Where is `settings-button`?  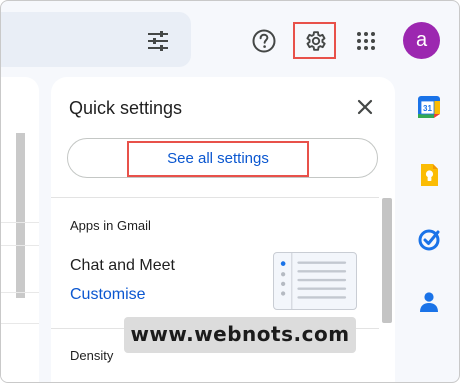
settings-button is located at coordinates (314, 40).